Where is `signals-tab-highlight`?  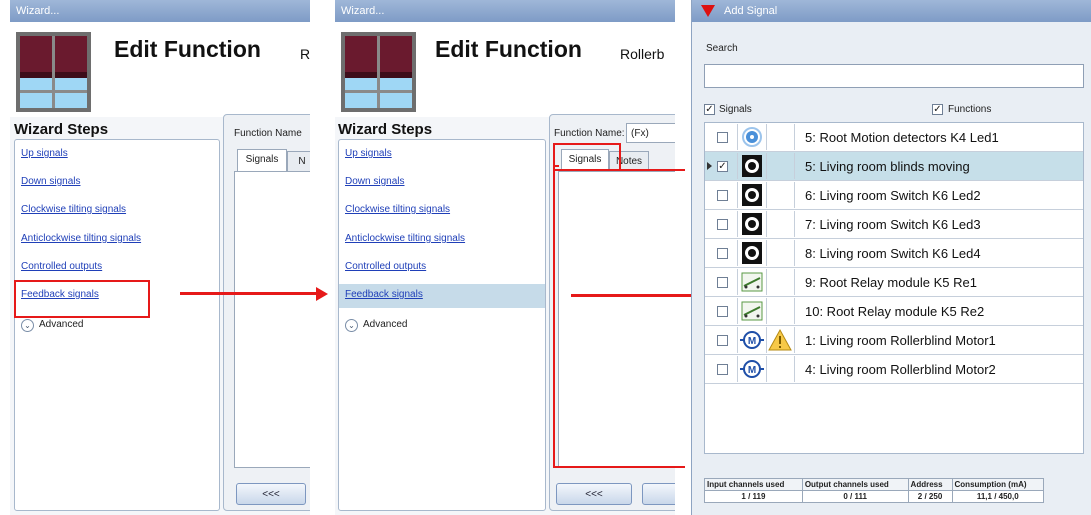
signals-tab-highlight is located at coordinates (587, 157).